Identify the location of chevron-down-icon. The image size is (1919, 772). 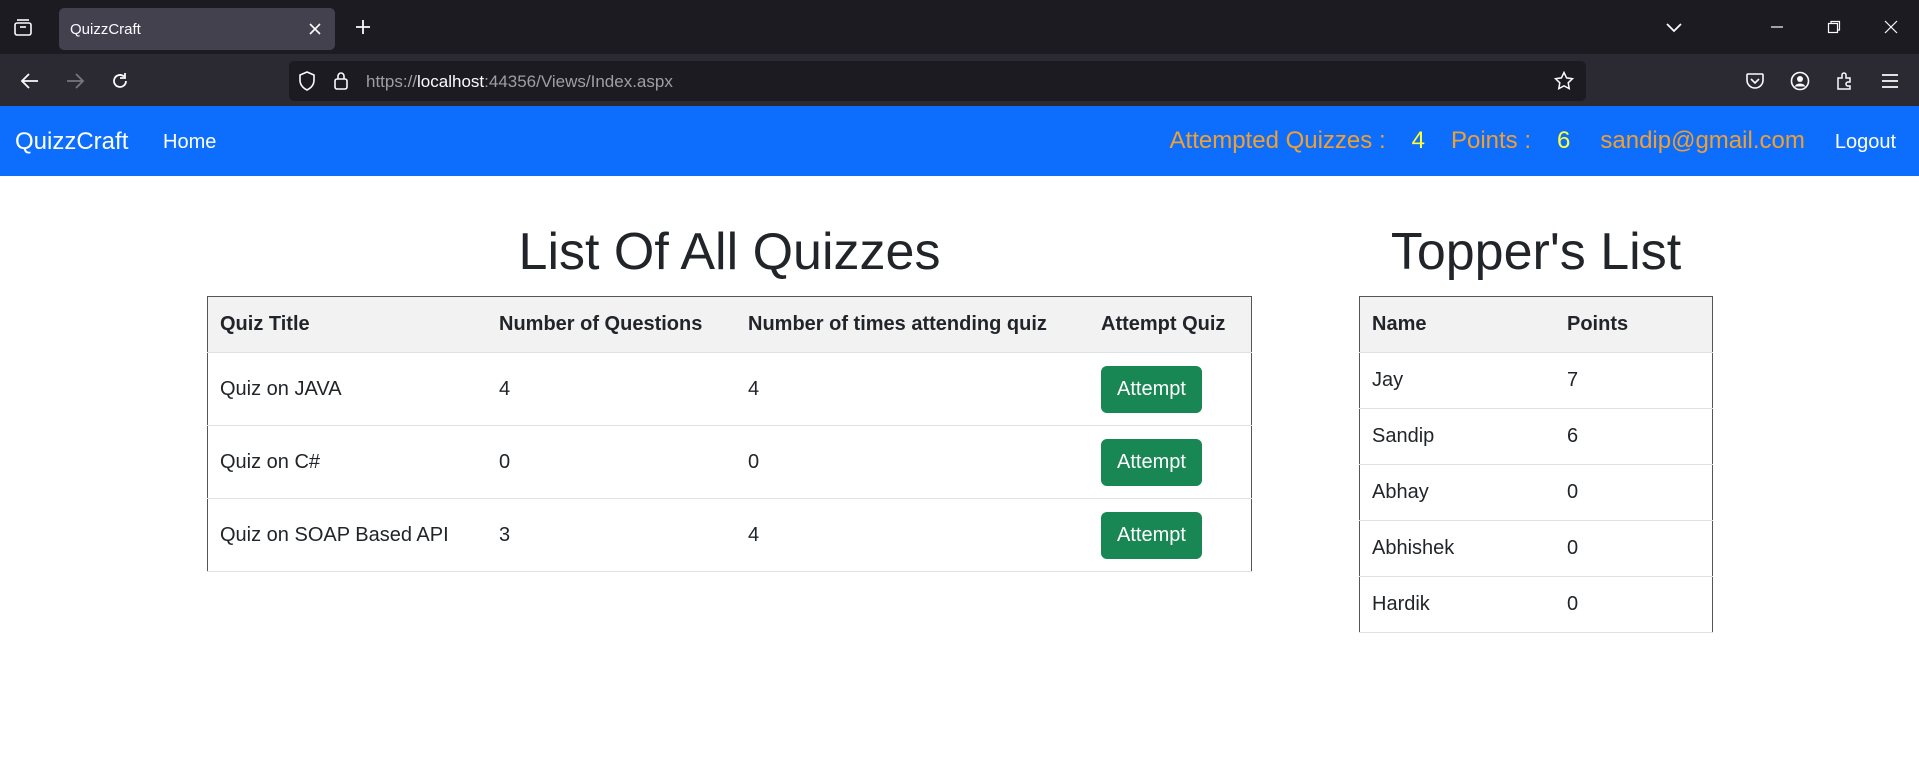
(1674, 27).